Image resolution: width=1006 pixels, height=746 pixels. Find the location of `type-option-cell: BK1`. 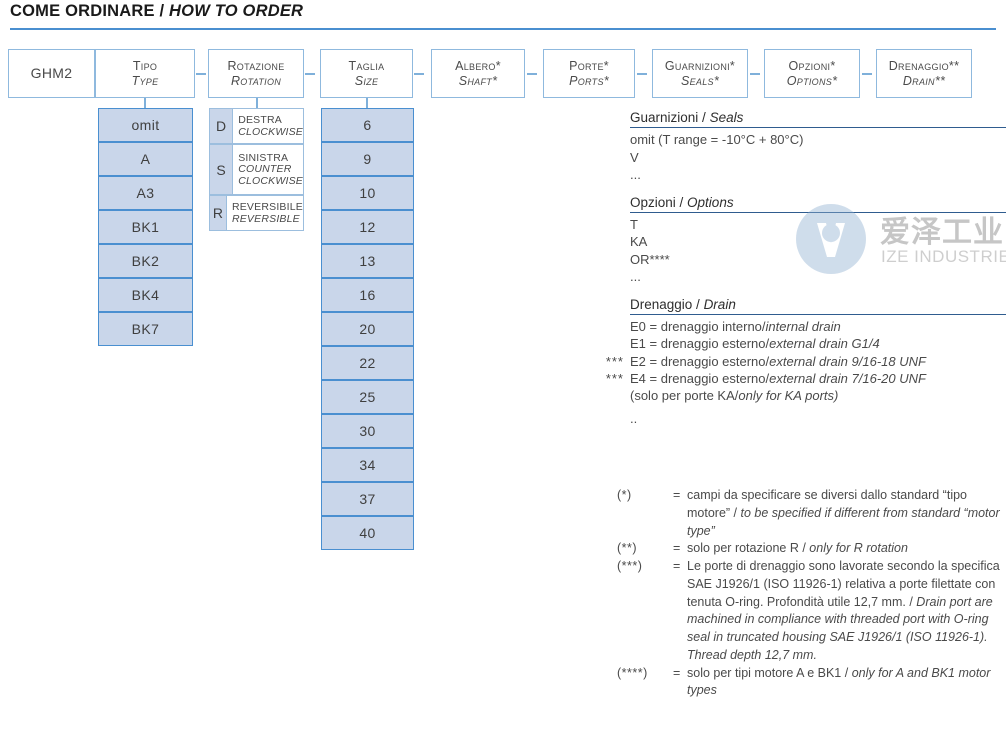

type-option-cell: BK1 is located at coordinates (145, 227).